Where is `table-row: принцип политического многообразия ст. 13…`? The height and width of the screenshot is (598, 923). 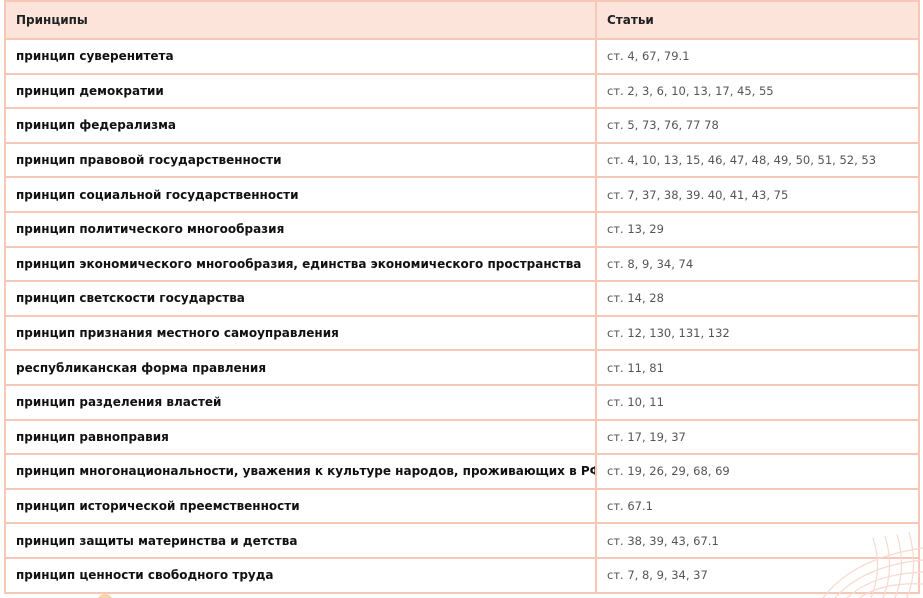
table-row: принцип политического многообразия ст. 13… is located at coordinates (462, 229).